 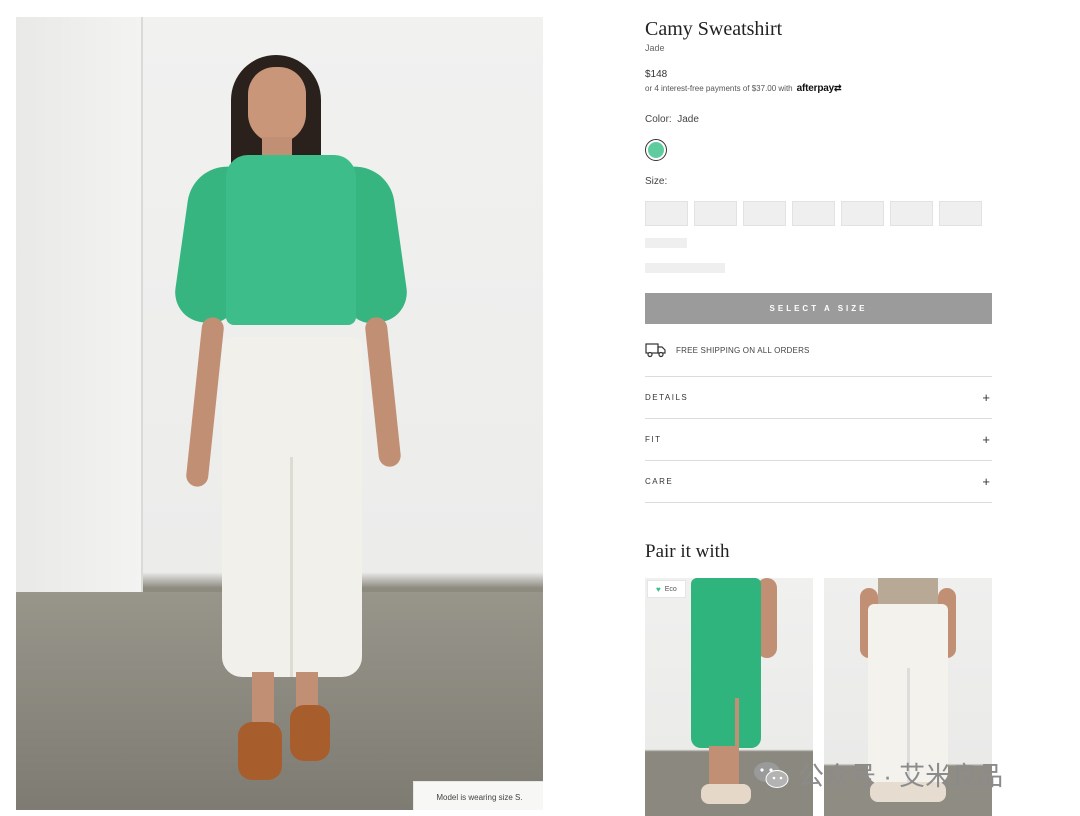 What do you see at coordinates (205, 402) in the screenshot?
I see `model-arm-left` at bounding box center [205, 402].